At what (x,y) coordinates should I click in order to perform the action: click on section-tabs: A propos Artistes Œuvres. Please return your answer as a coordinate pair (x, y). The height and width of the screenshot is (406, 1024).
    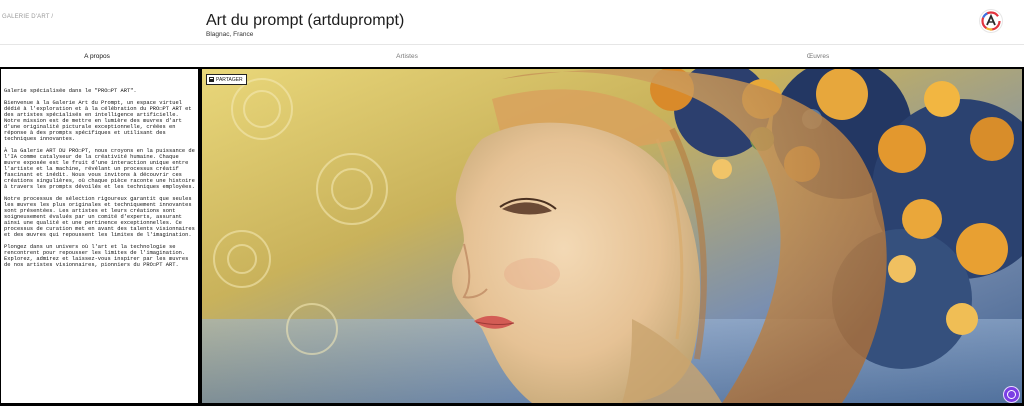
    Looking at the image, I should click on (512, 56).